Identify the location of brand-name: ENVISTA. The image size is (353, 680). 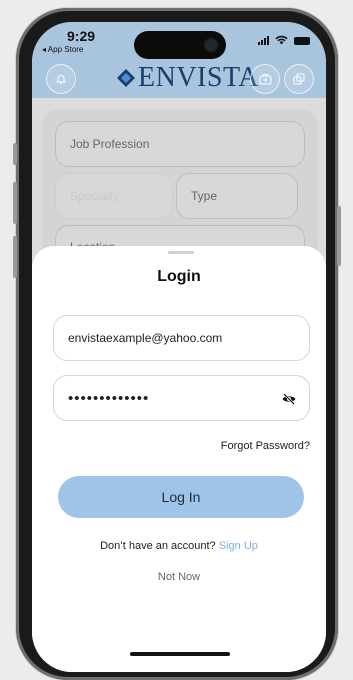
(199, 77).